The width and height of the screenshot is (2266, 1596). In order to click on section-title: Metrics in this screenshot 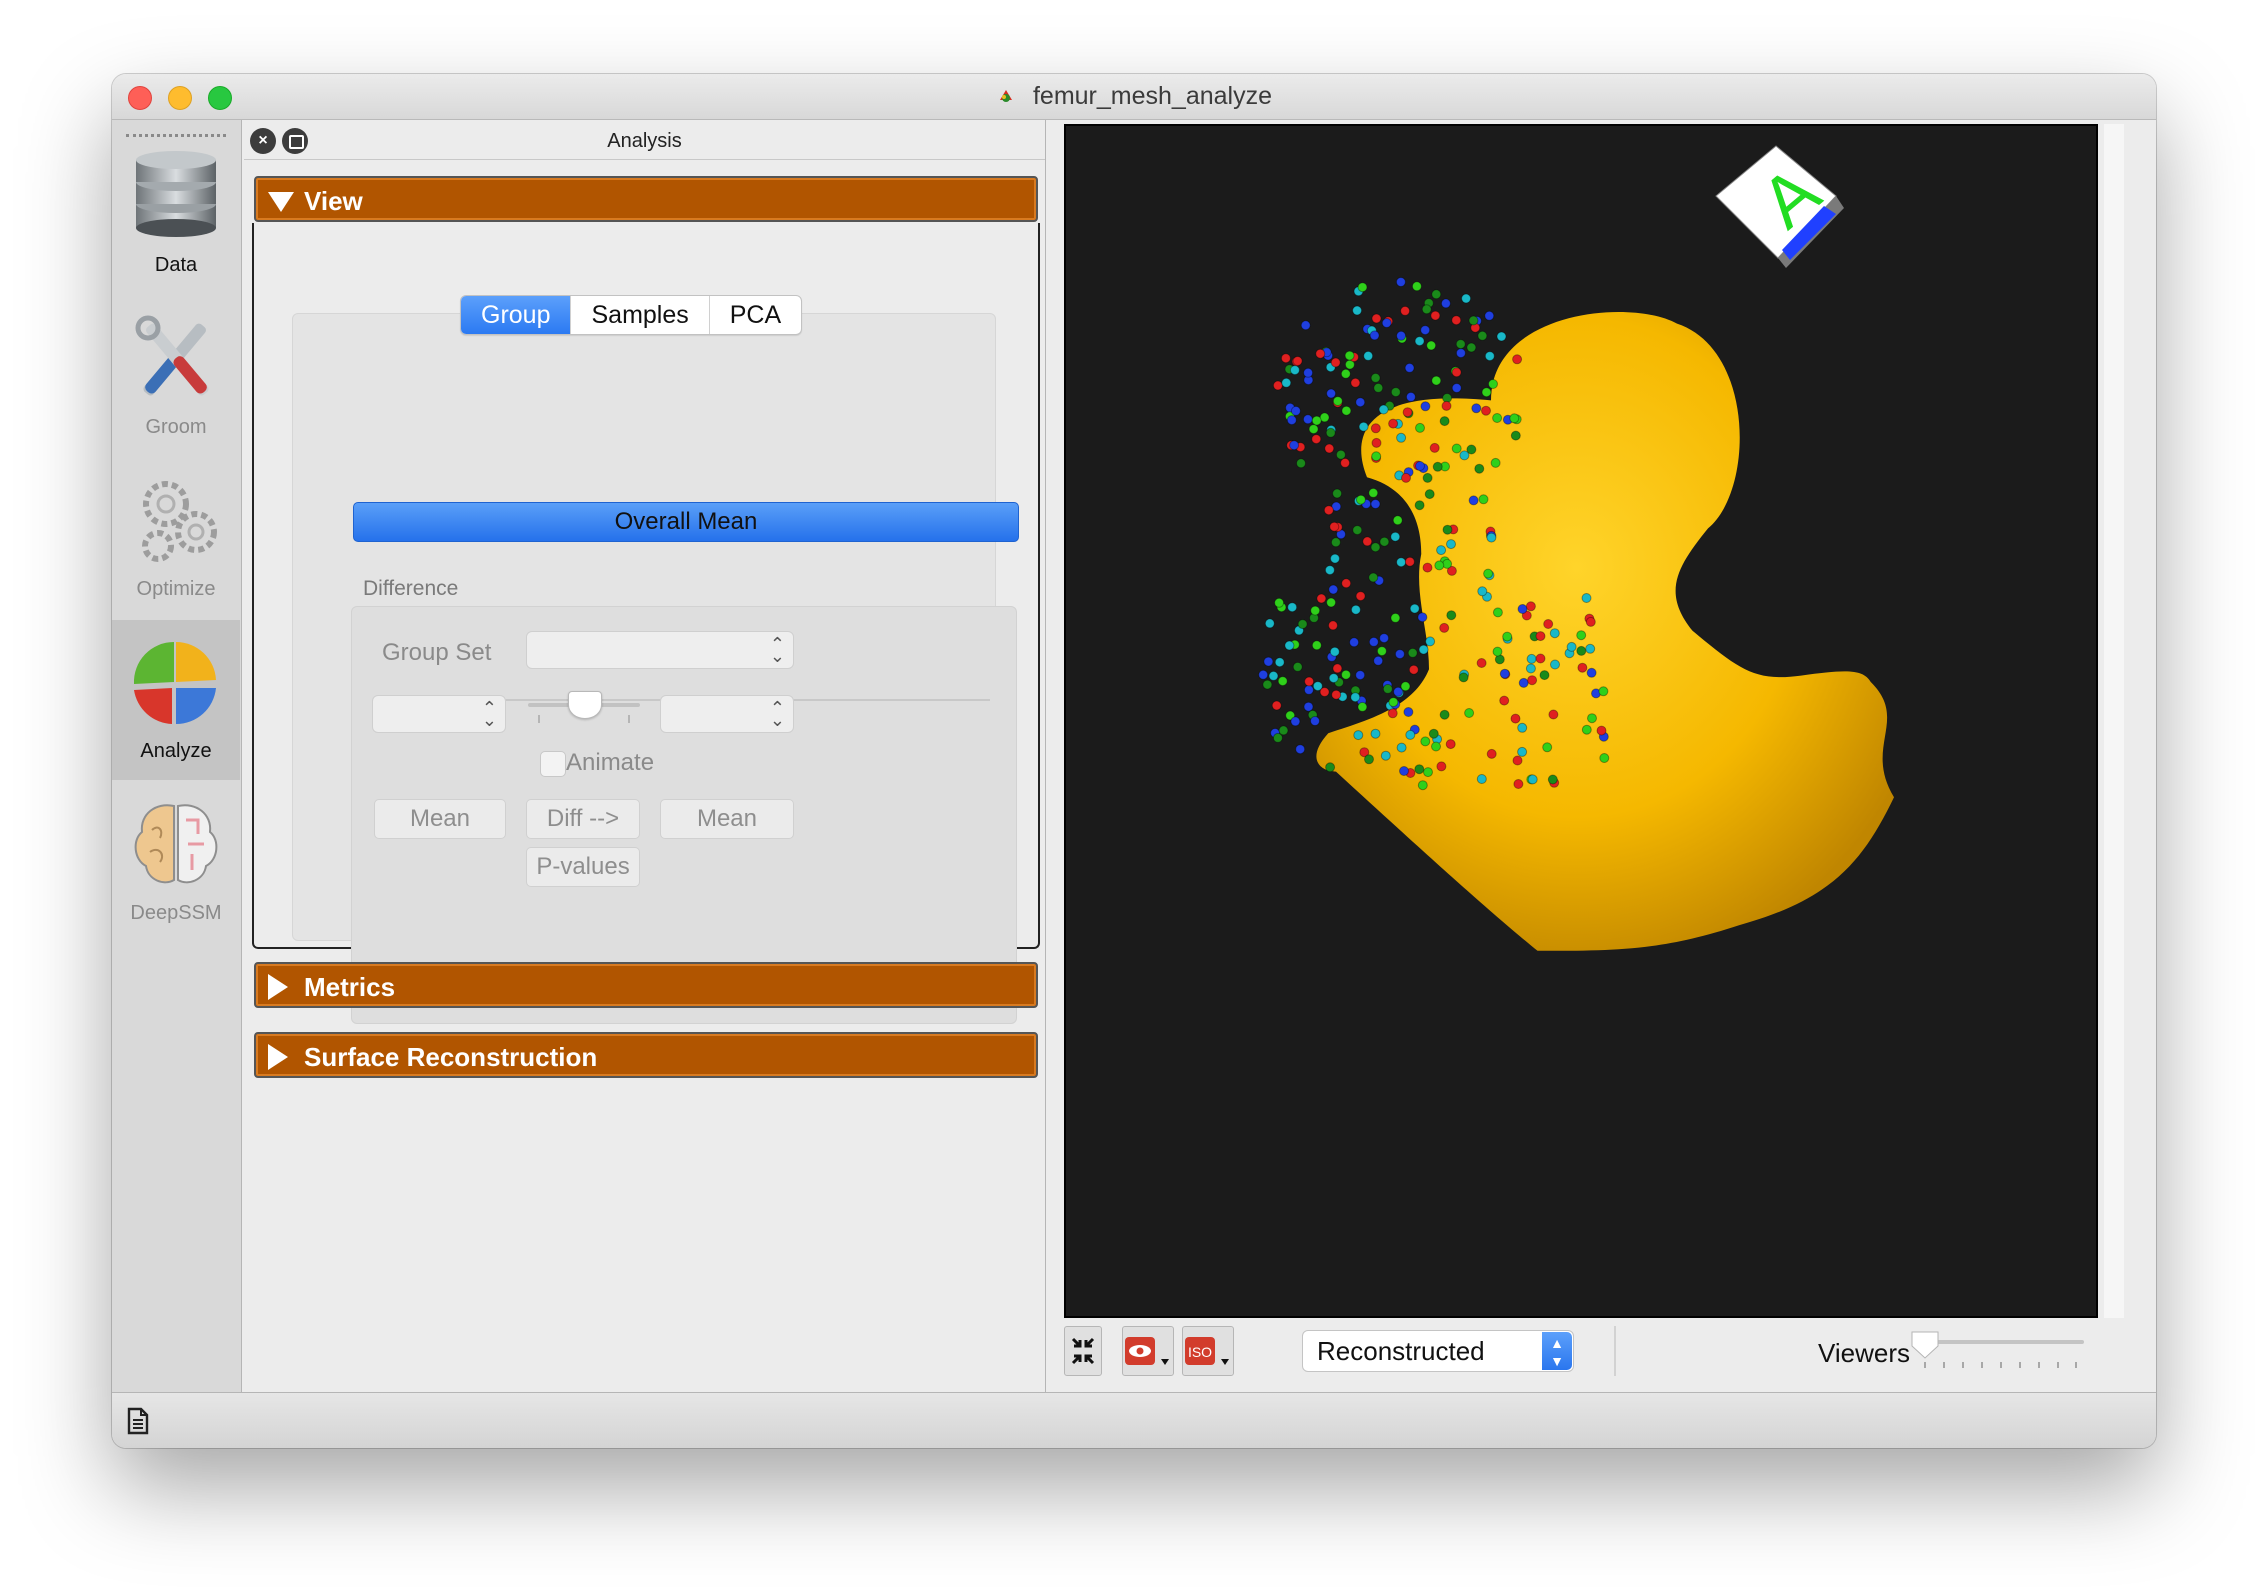, I will do `click(350, 987)`.